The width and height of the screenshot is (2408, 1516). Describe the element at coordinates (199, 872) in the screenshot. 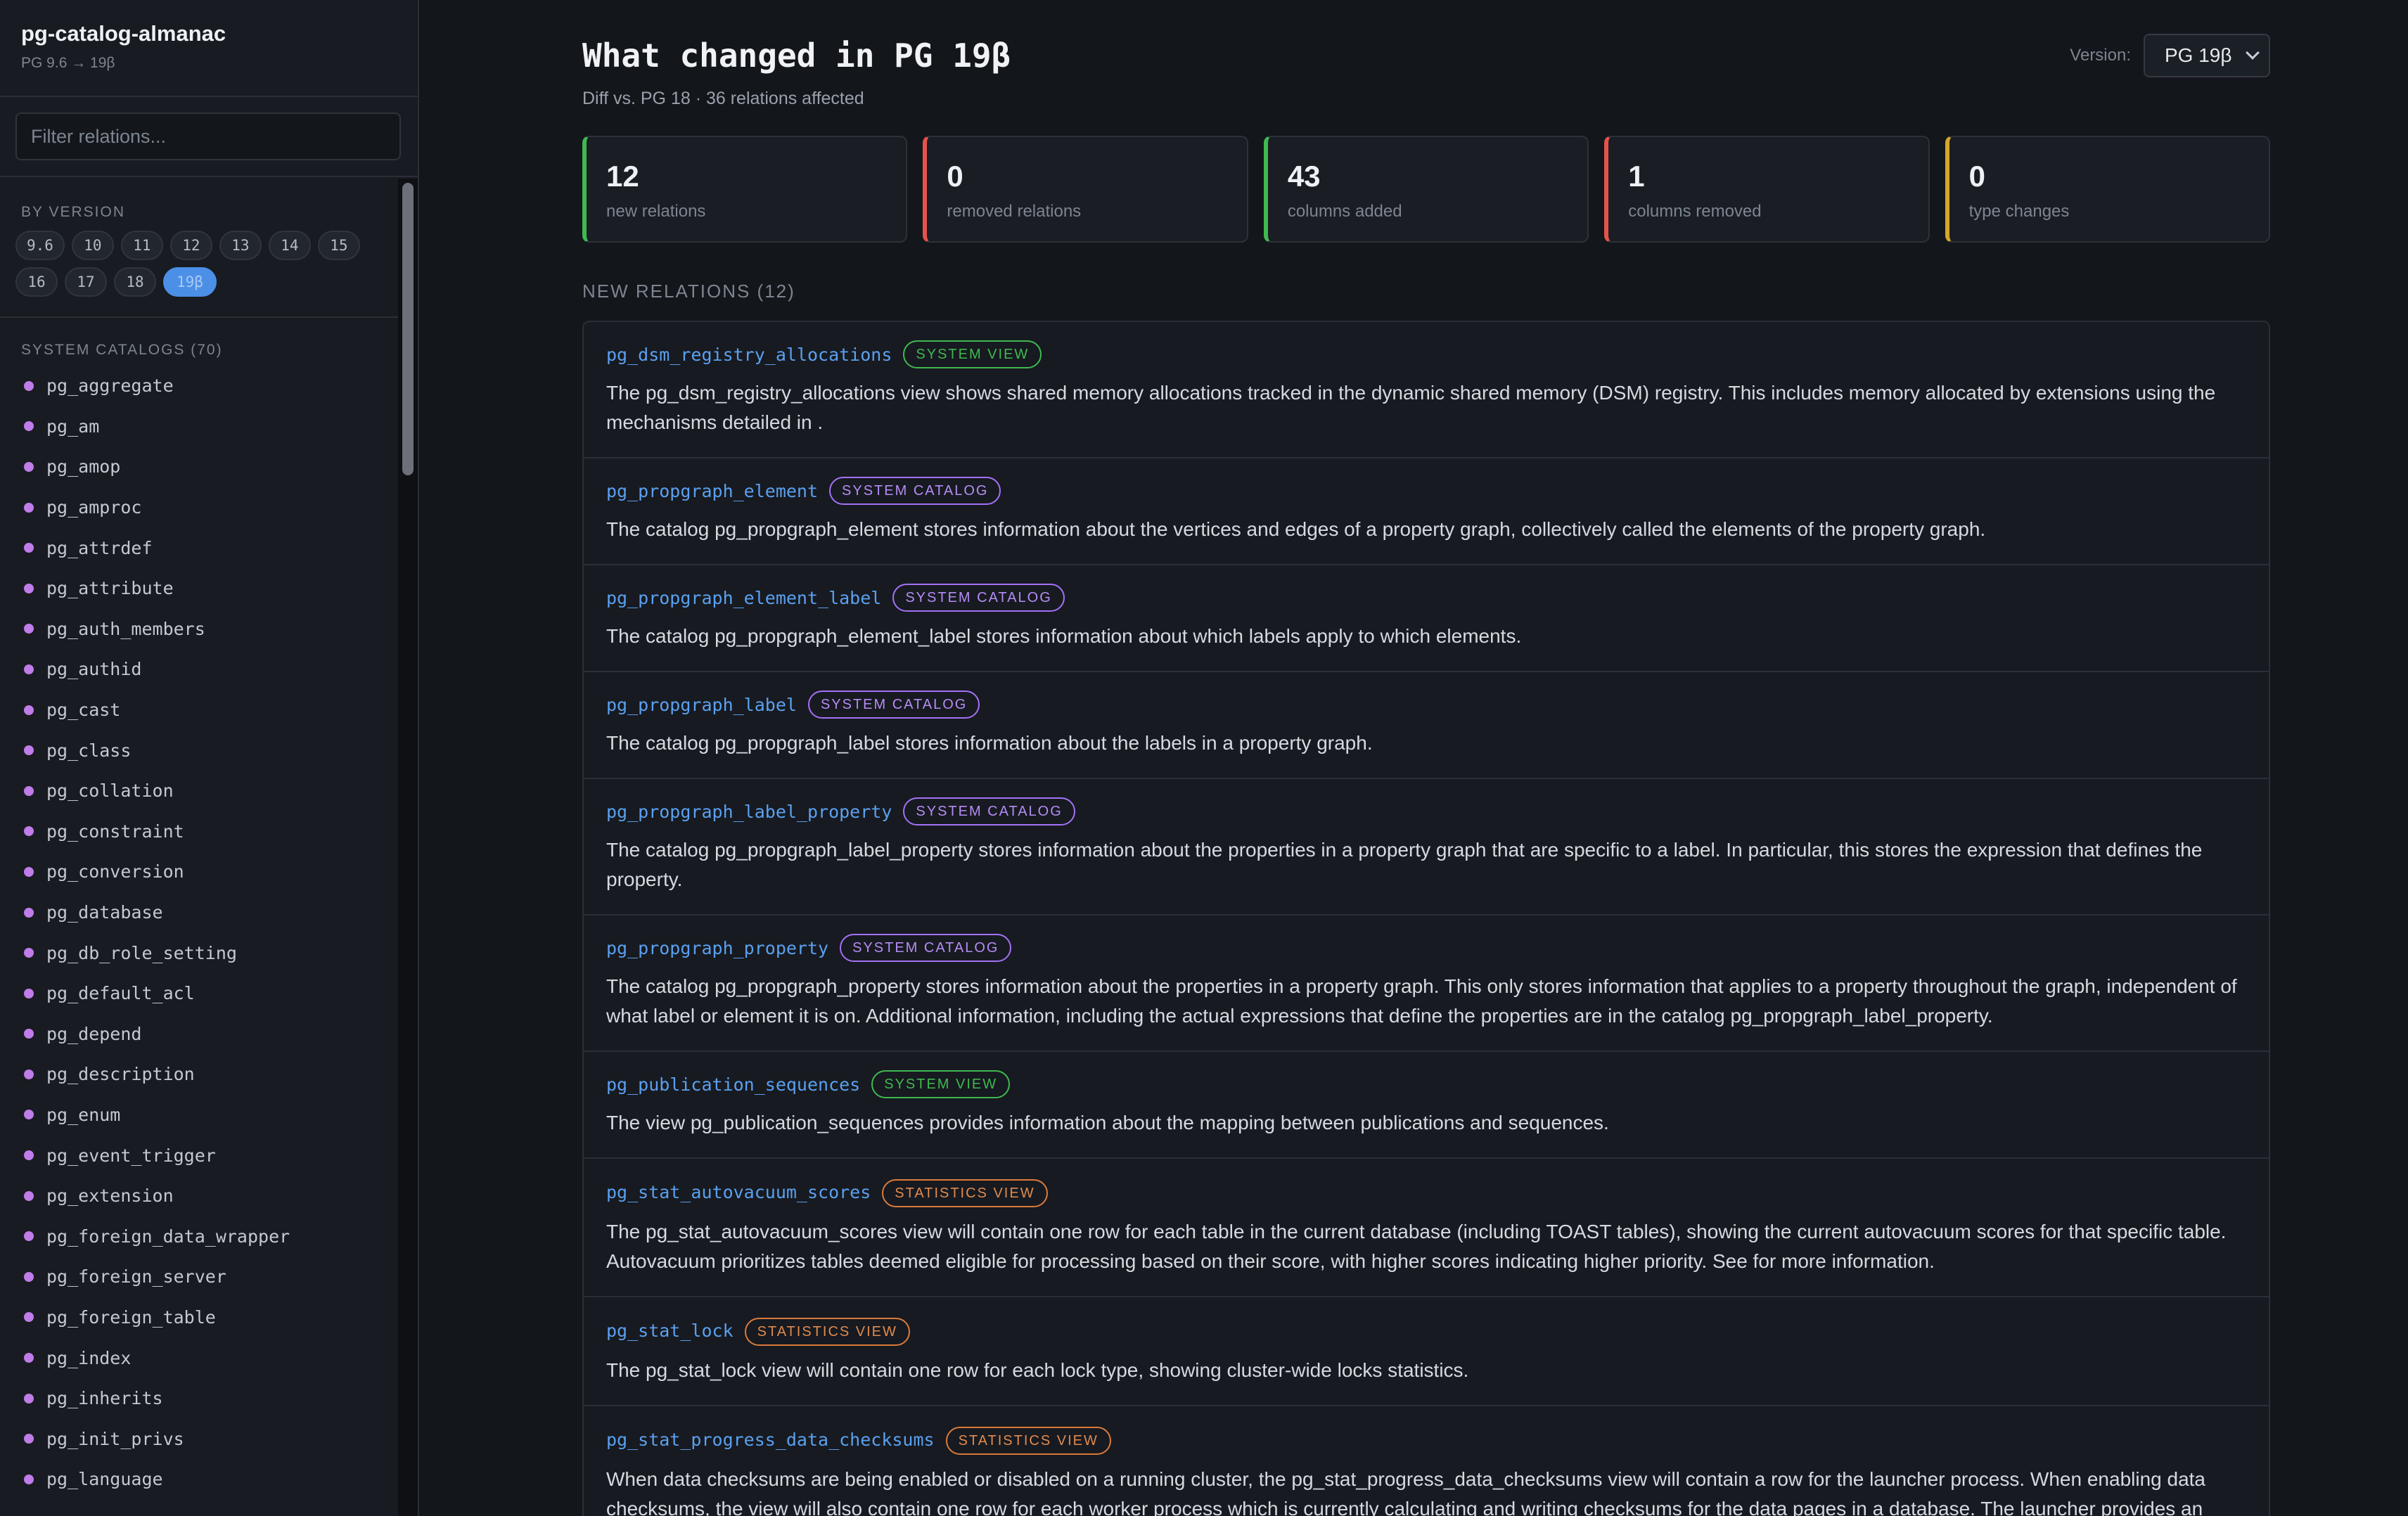

I see `catalog-item: pg_conversion` at that location.